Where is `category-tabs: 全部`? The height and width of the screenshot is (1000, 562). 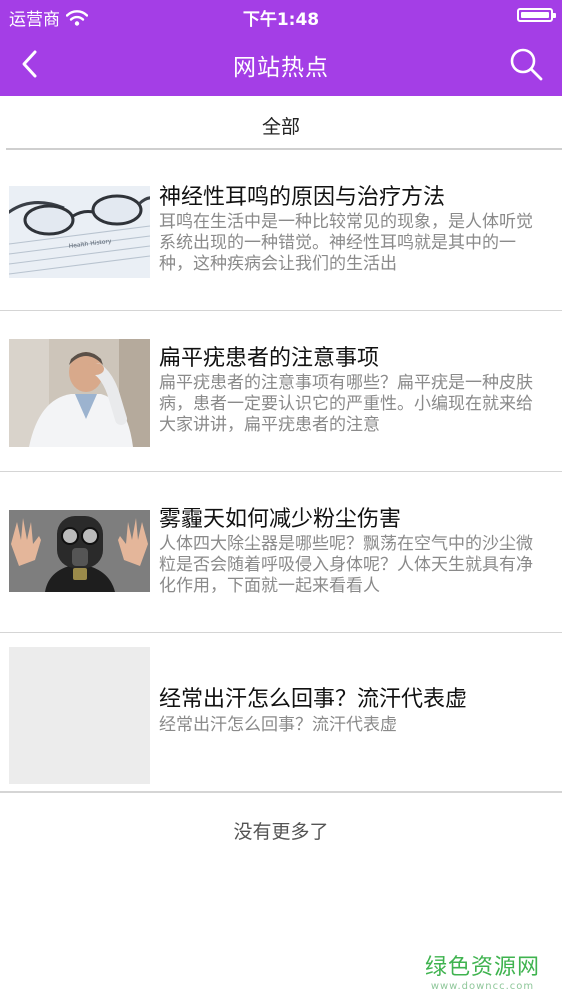
category-tabs: 全部 is located at coordinates (281, 123).